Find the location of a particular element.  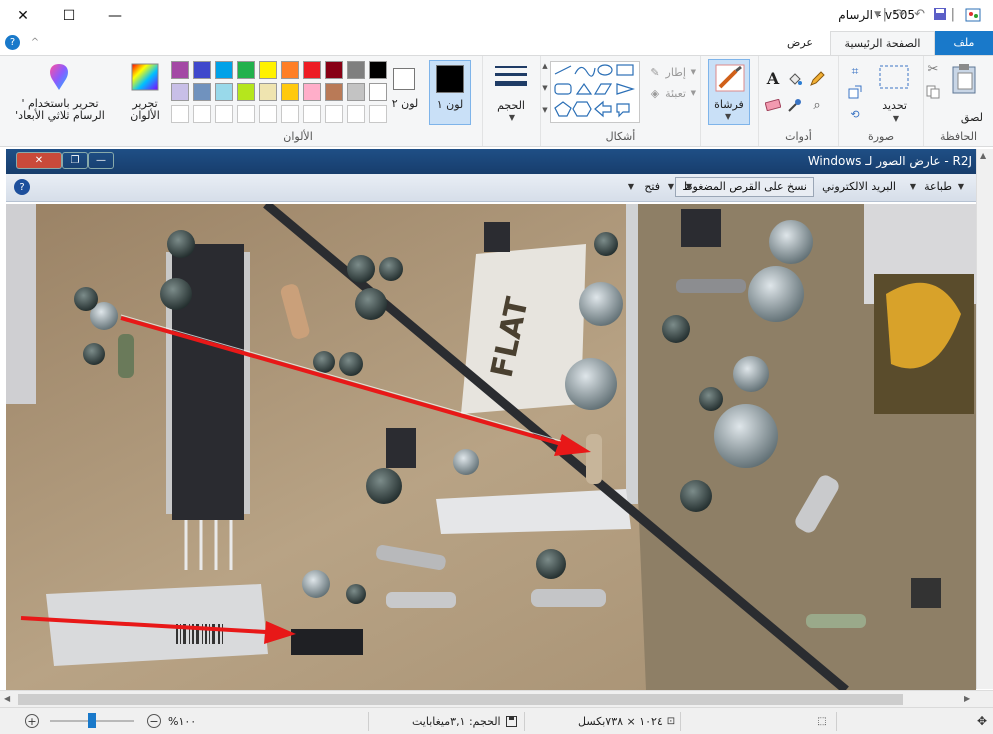

shapes-scroll-down-icon: ▼ is located at coordinates (545, 88).